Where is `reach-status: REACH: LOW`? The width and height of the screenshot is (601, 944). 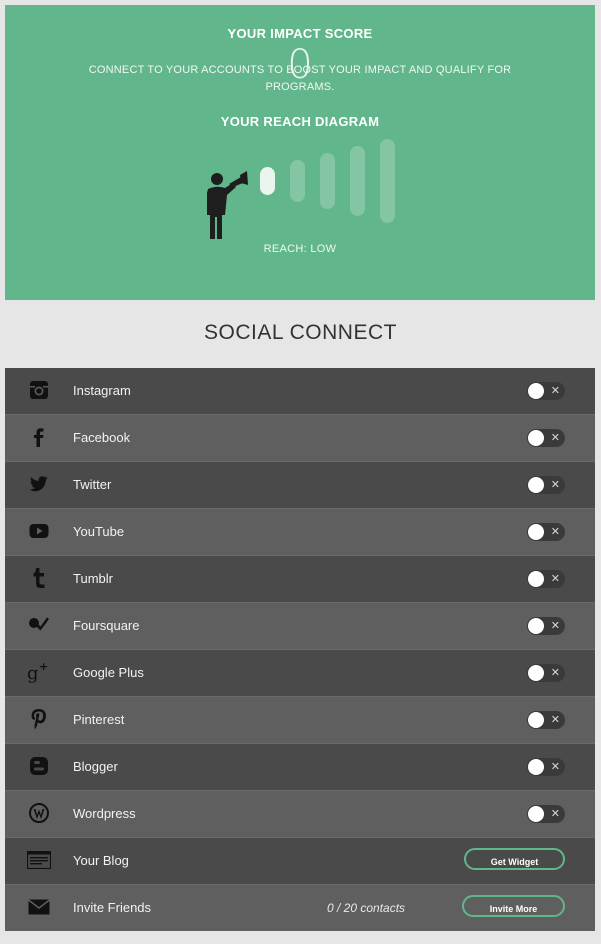
reach-status: REACH: LOW is located at coordinates (300, 249).